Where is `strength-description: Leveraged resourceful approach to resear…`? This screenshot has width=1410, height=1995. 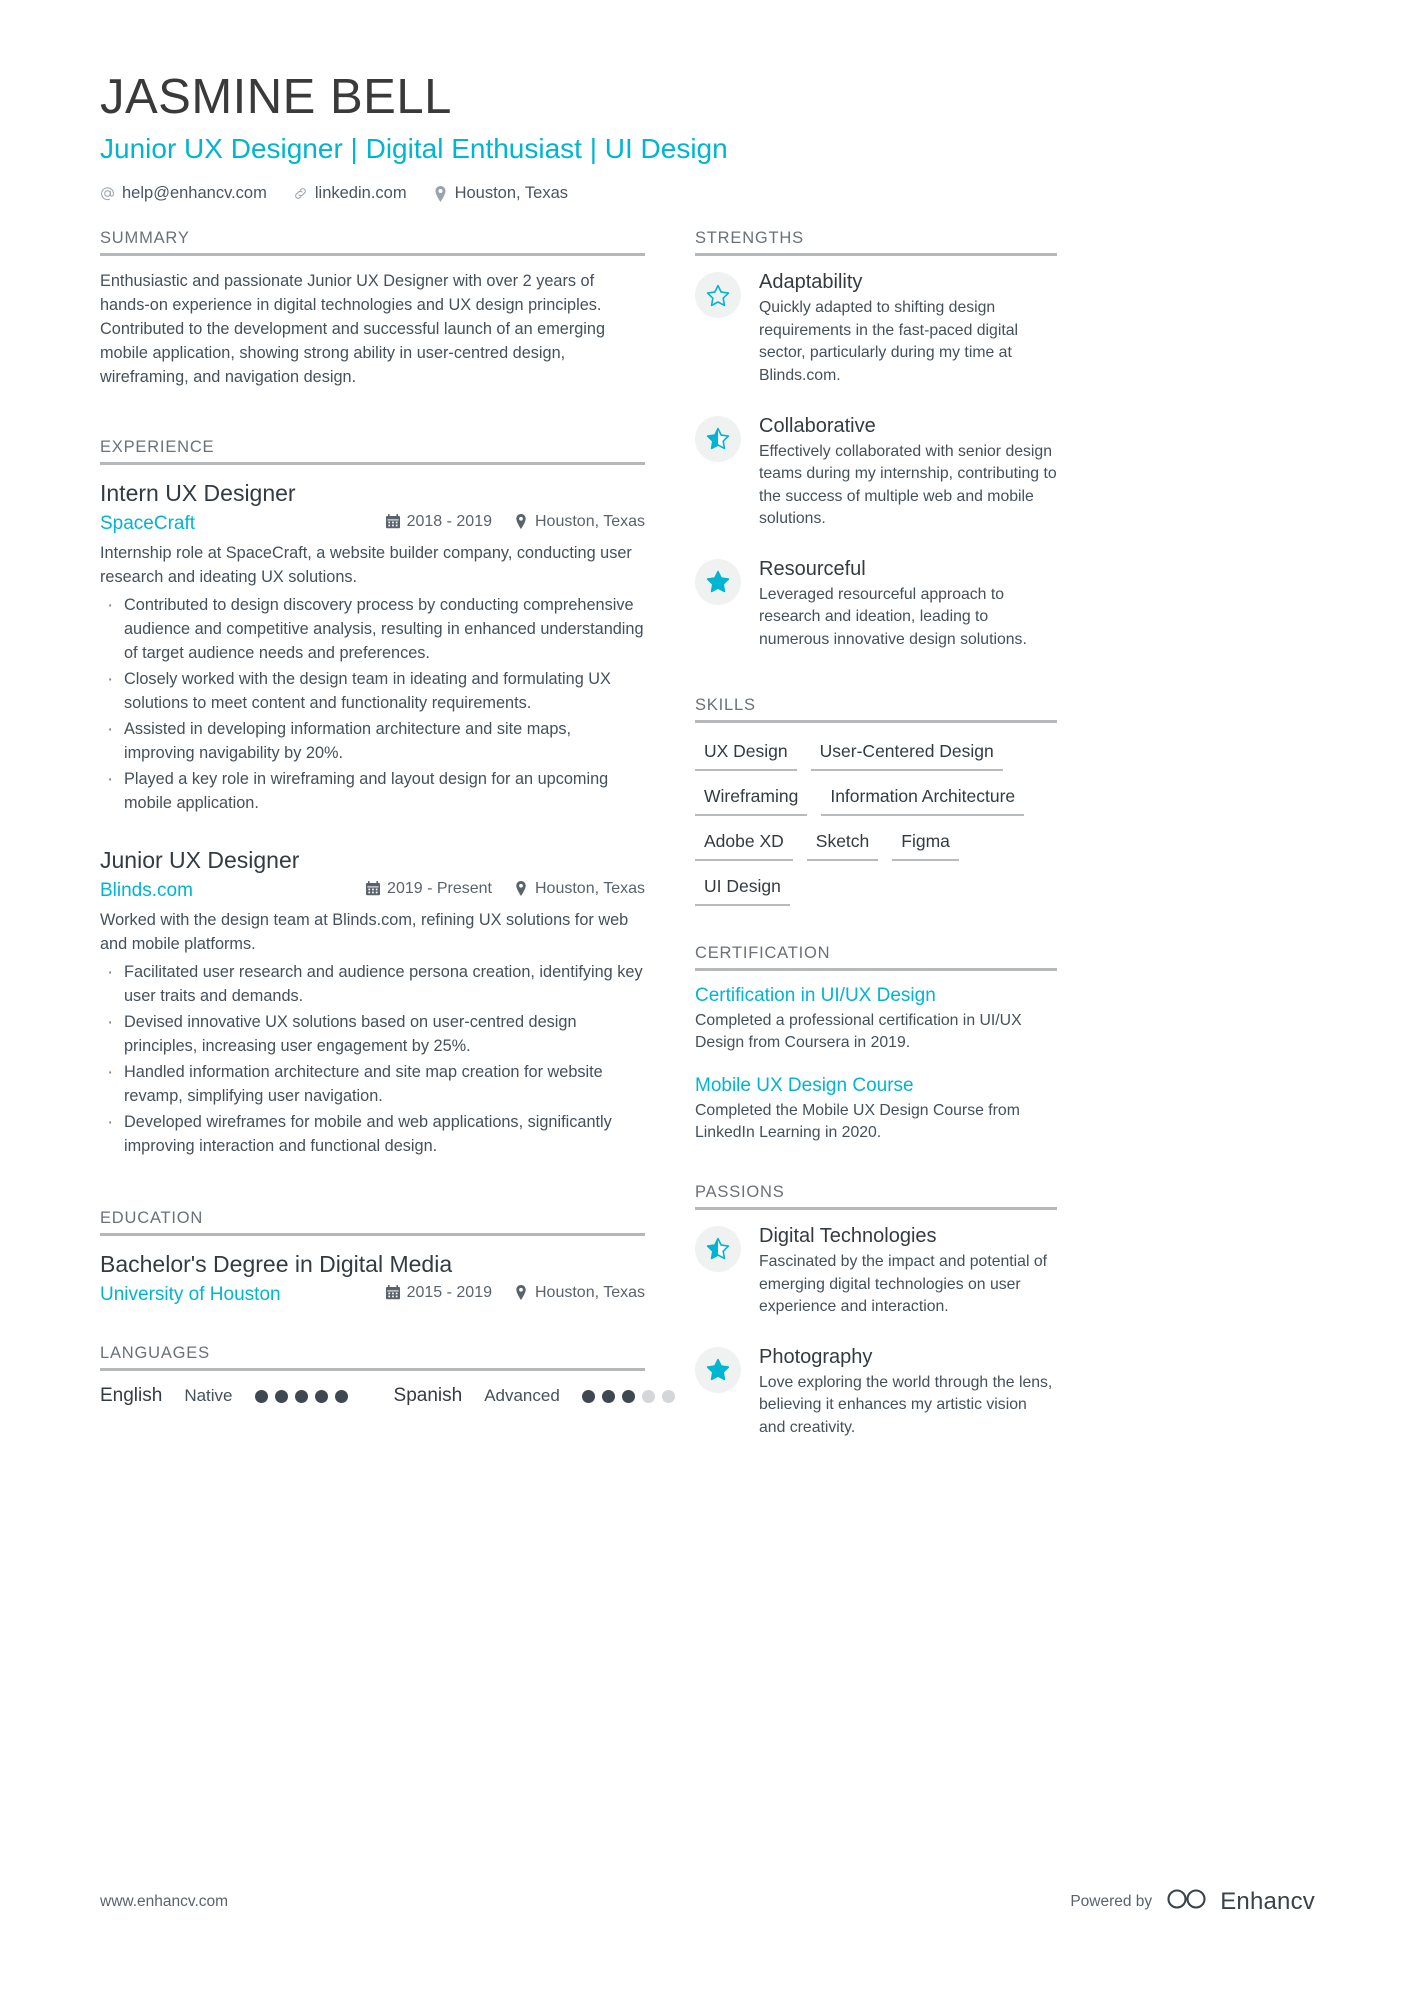 strength-description: Leveraged resourceful approach to resear… is located at coordinates (893, 617).